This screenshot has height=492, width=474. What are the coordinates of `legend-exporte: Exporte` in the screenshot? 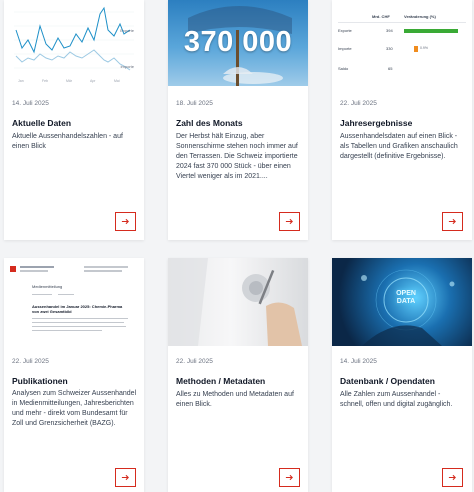 It's located at (127, 30).